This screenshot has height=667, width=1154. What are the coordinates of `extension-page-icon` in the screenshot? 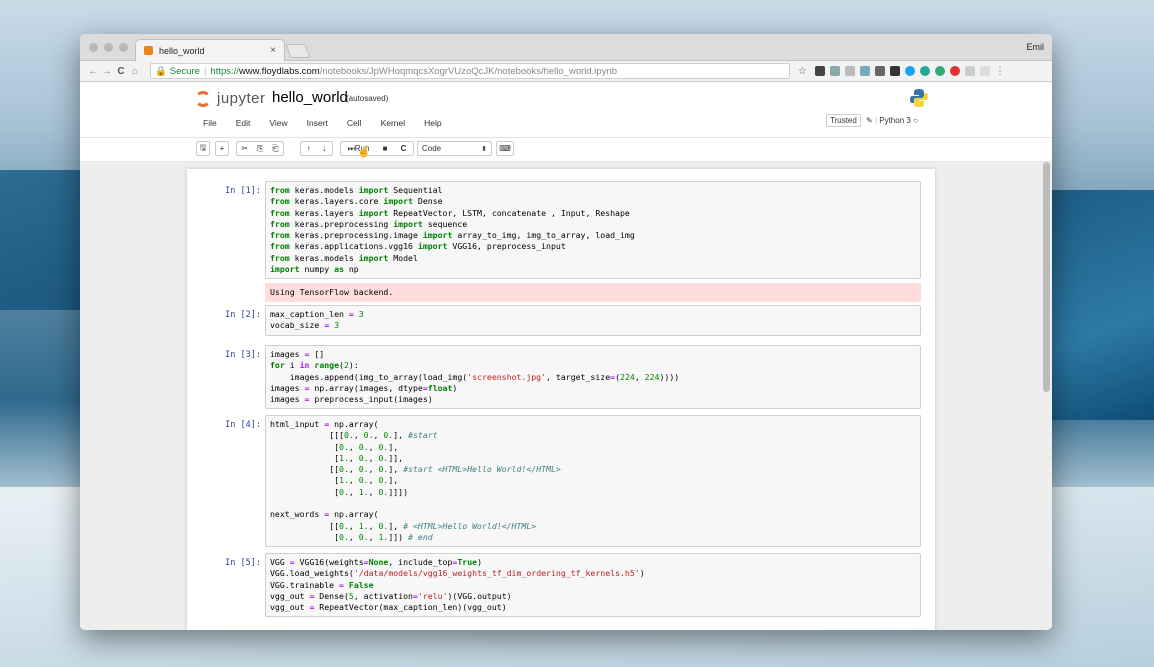 It's located at (969, 71).